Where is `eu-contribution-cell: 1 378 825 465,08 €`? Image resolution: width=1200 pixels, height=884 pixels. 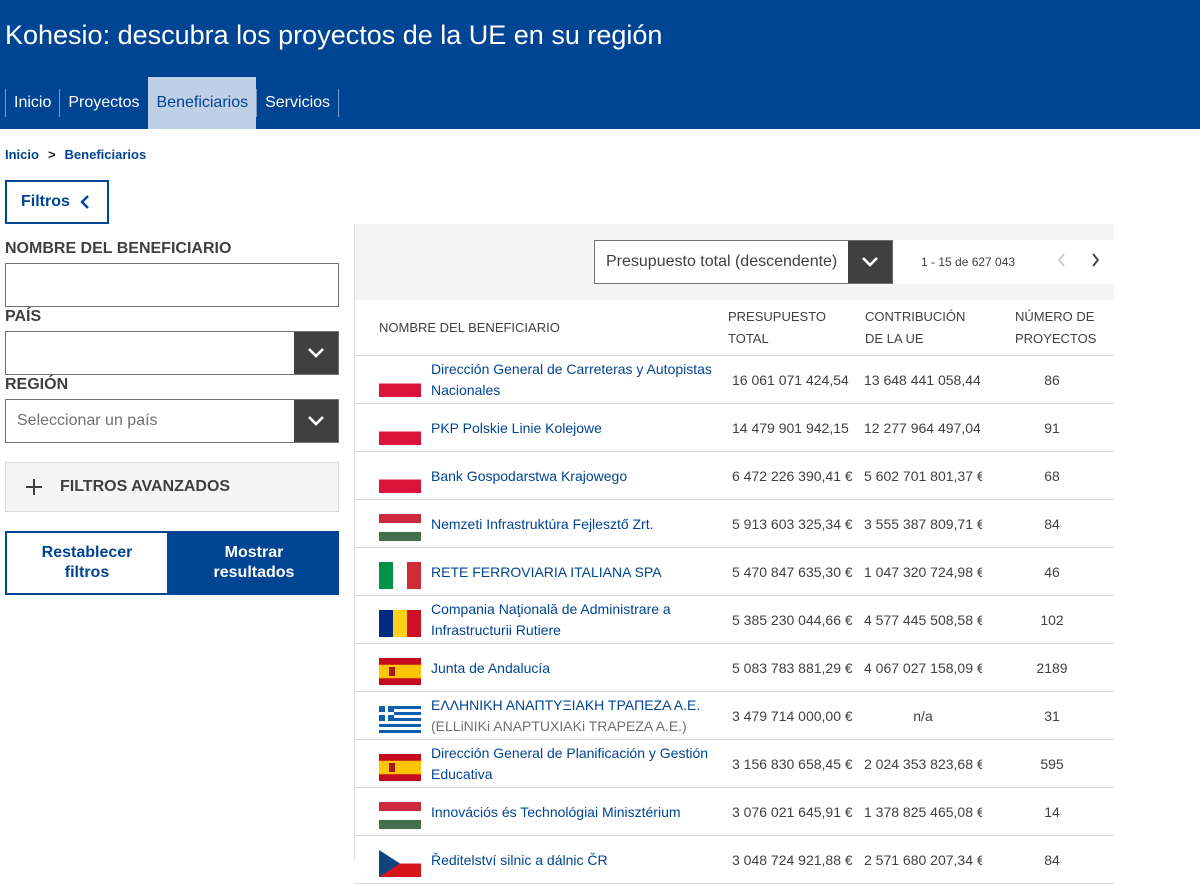
eu-contribution-cell: 1 378 825 465,08 € is located at coordinates (923, 812).